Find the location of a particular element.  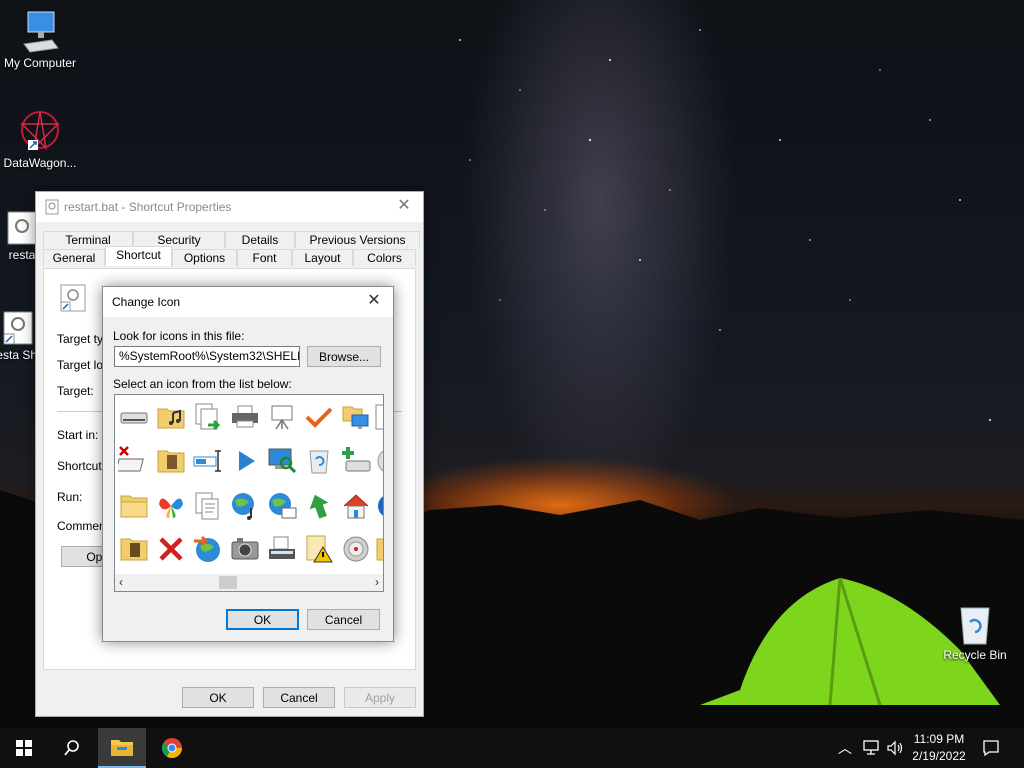

datawagon-logo-icon is located at coordinates (40, 131).